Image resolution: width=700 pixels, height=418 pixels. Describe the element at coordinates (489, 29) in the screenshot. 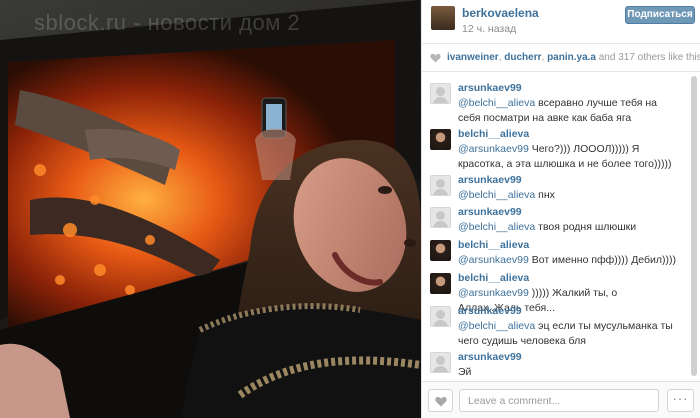

I see `post-timestamp: 12 ч. назад` at that location.